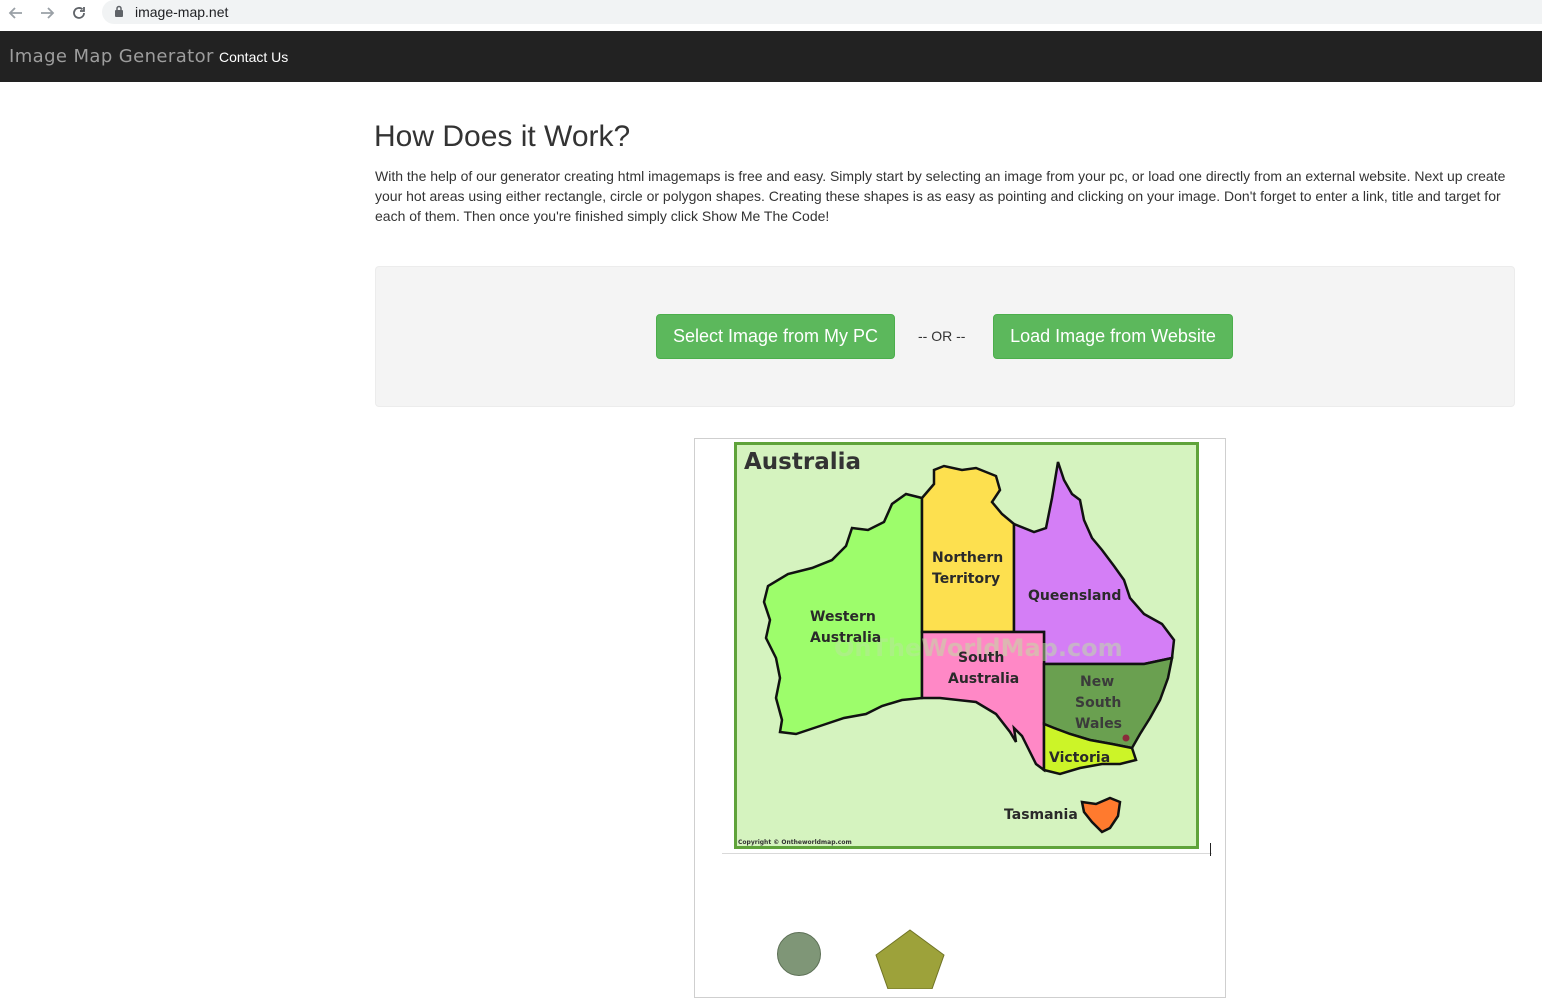 This screenshot has height=998, width=1542. What do you see at coordinates (910, 959) in the screenshot?
I see `polygon-shape-icon` at bounding box center [910, 959].